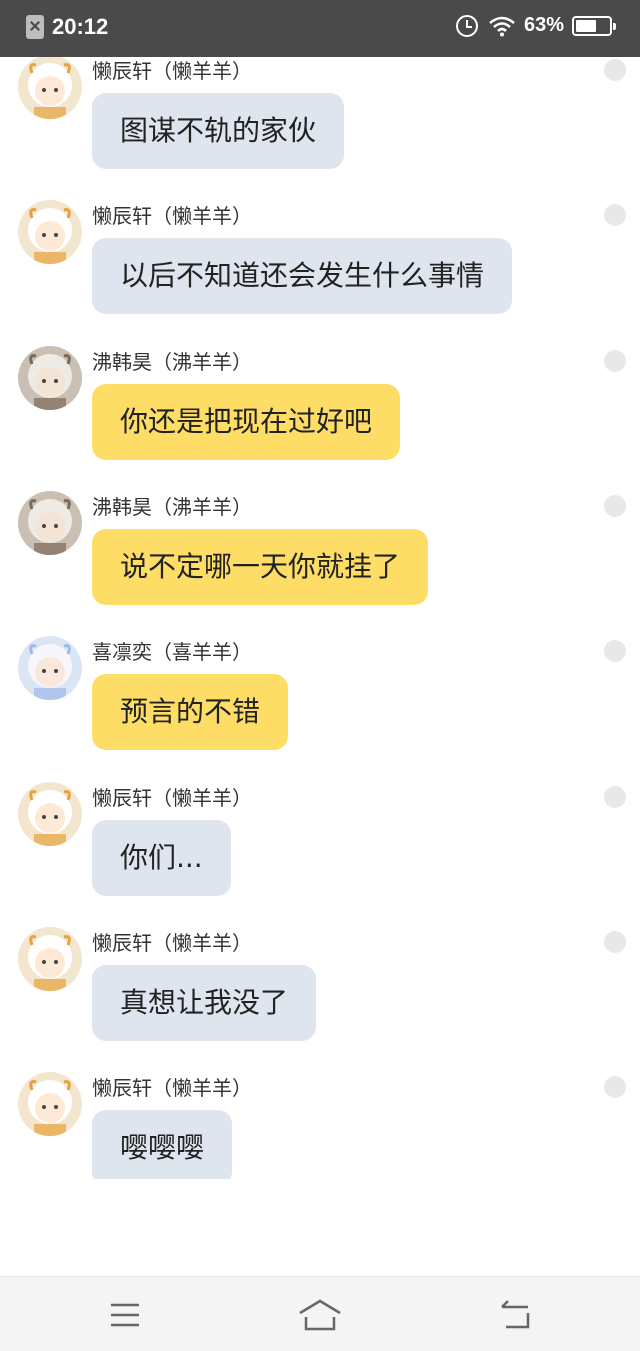  I want to click on chat-message: 懒辰轩（懒羊羊） 真想让我没了, so click(320, 997).